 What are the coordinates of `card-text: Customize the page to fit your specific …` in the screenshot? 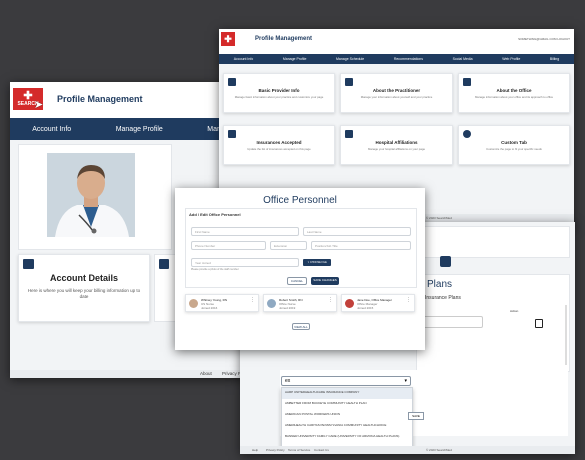 It's located at (514, 149).